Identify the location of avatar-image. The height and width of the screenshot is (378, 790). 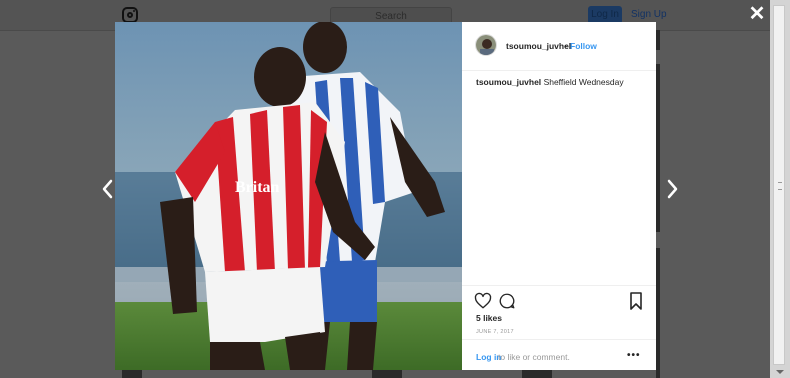
(486, 45).